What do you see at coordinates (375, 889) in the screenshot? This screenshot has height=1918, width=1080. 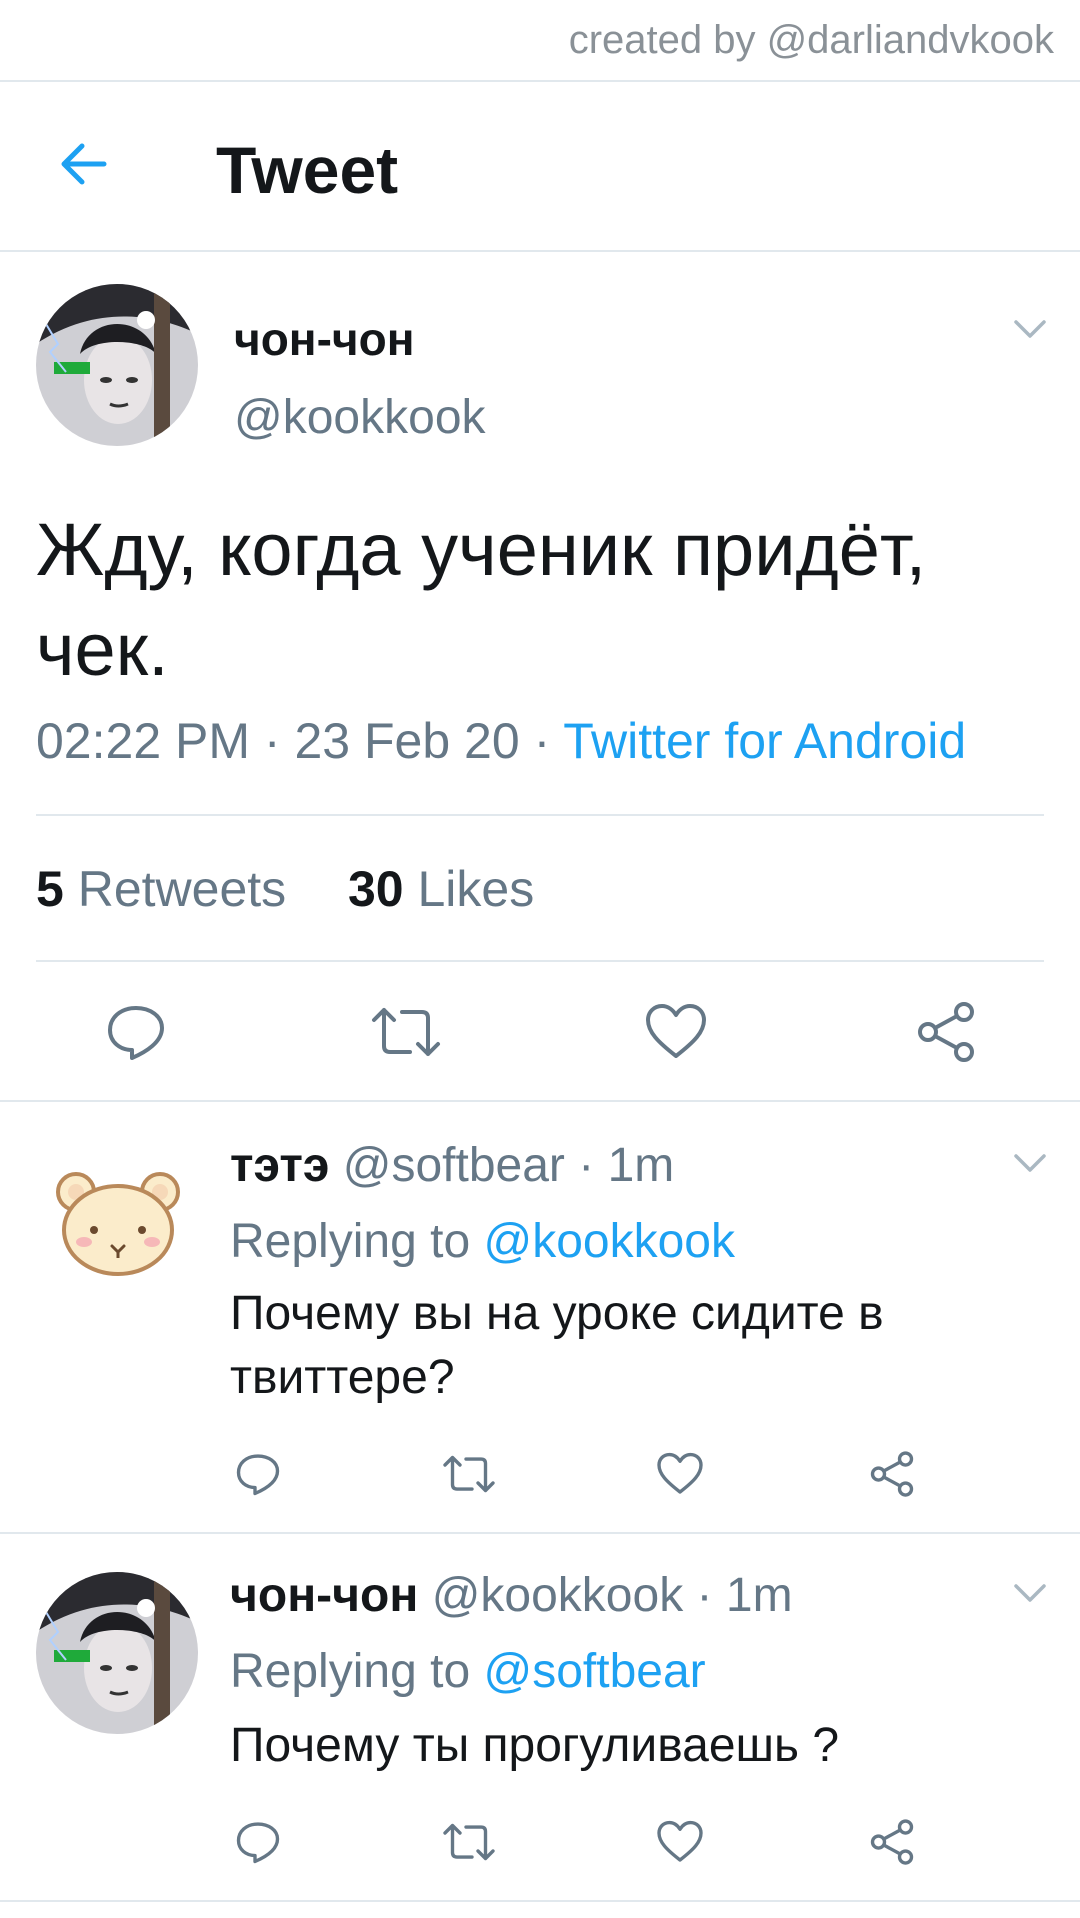 I see `likes-count: 30` at bounding box center [375, 889].